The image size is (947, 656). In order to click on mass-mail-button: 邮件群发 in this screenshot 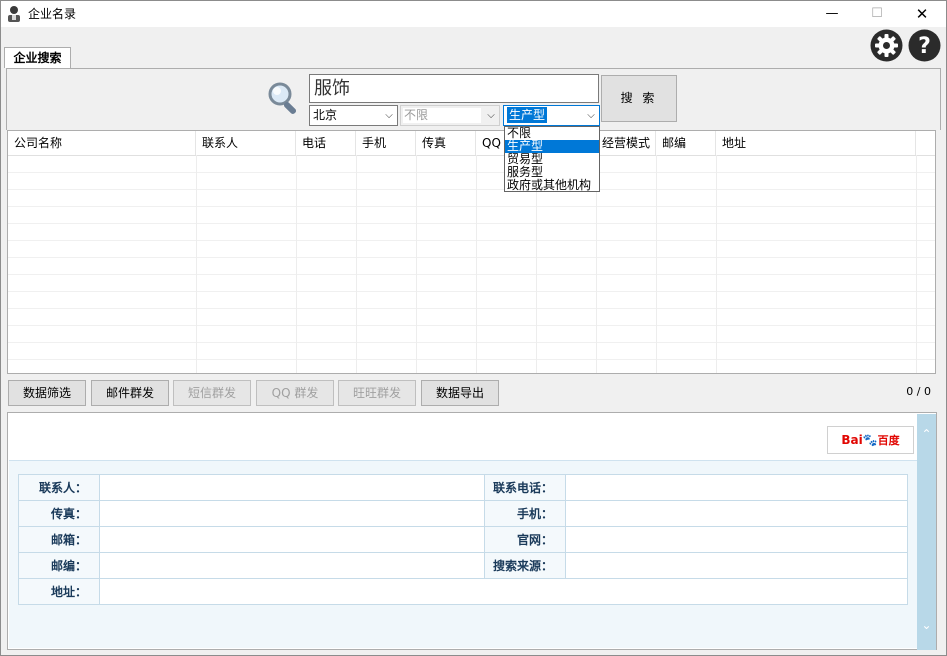, I will do `click(130, 393)`.